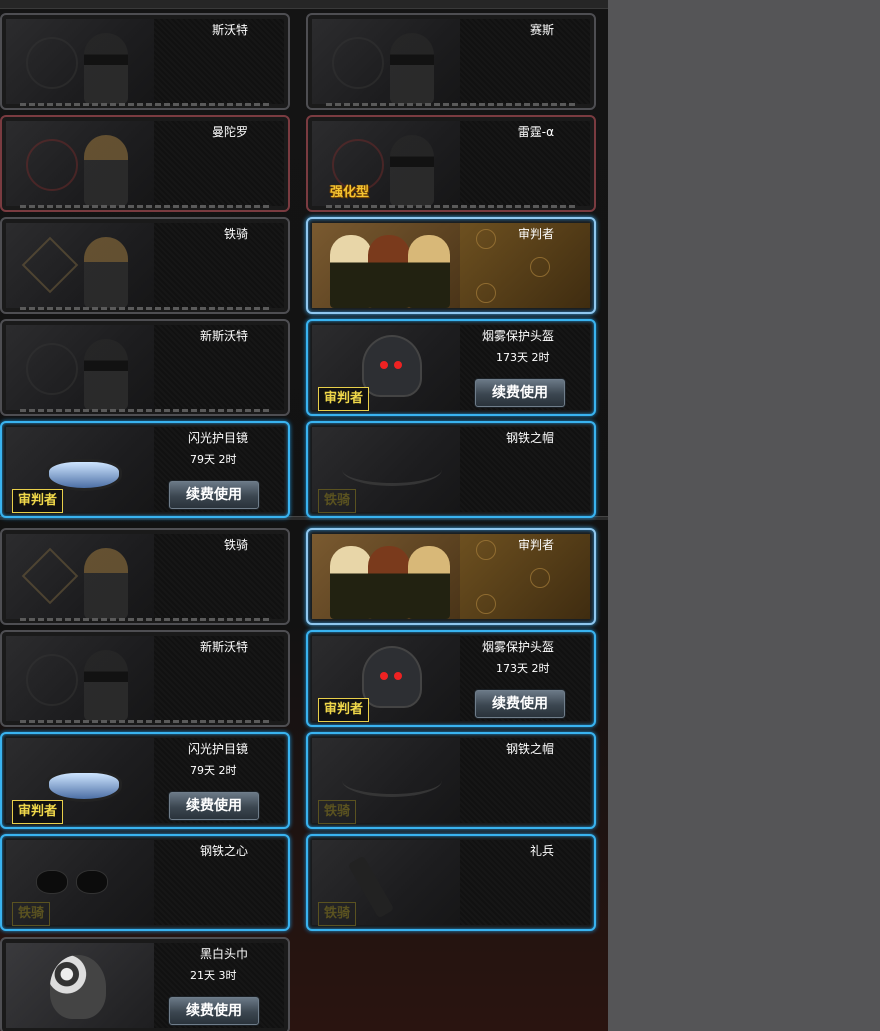 The width and height of the screenshot is (880, 1031). What do you see at coordinates (213, 459) in the screenshot?
I see `item-duration: 79天 2时` at bounding box center [213, 459].